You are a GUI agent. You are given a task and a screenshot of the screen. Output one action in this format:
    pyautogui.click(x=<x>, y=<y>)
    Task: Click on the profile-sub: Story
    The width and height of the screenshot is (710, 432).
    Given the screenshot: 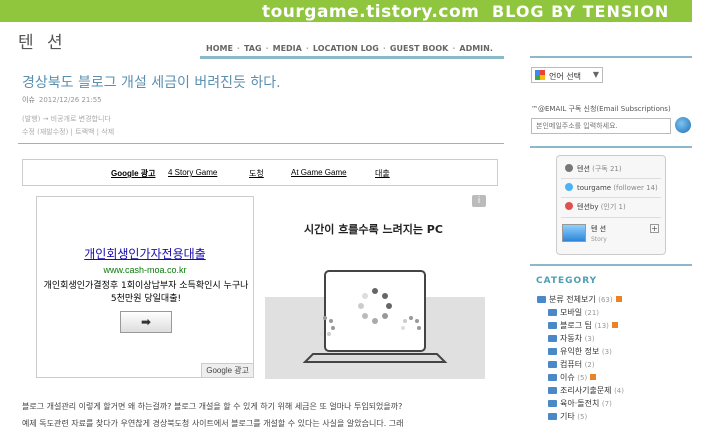 What is the action you would take?
    pyautogui.click(x=599, y=239)
    